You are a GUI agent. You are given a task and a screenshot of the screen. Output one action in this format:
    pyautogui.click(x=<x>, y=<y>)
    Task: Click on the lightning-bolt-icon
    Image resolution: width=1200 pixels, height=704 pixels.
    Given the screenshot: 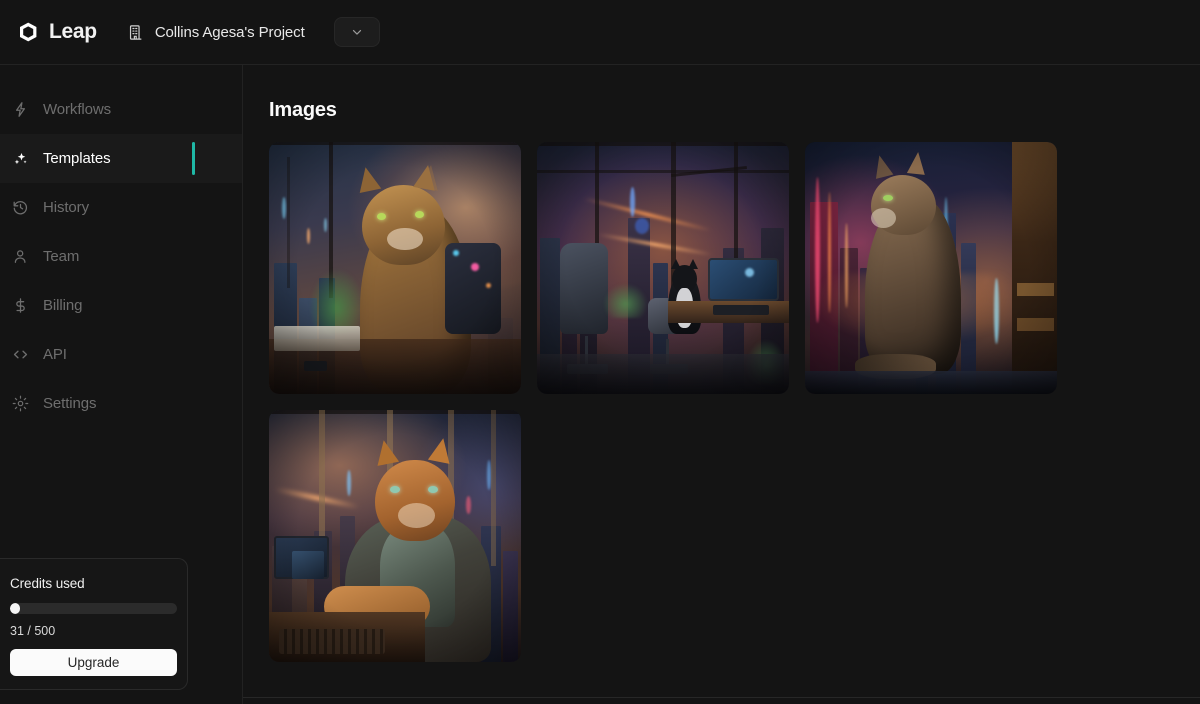 What is the action you would take?
    pyautogui.click(x=20, y=109)
    